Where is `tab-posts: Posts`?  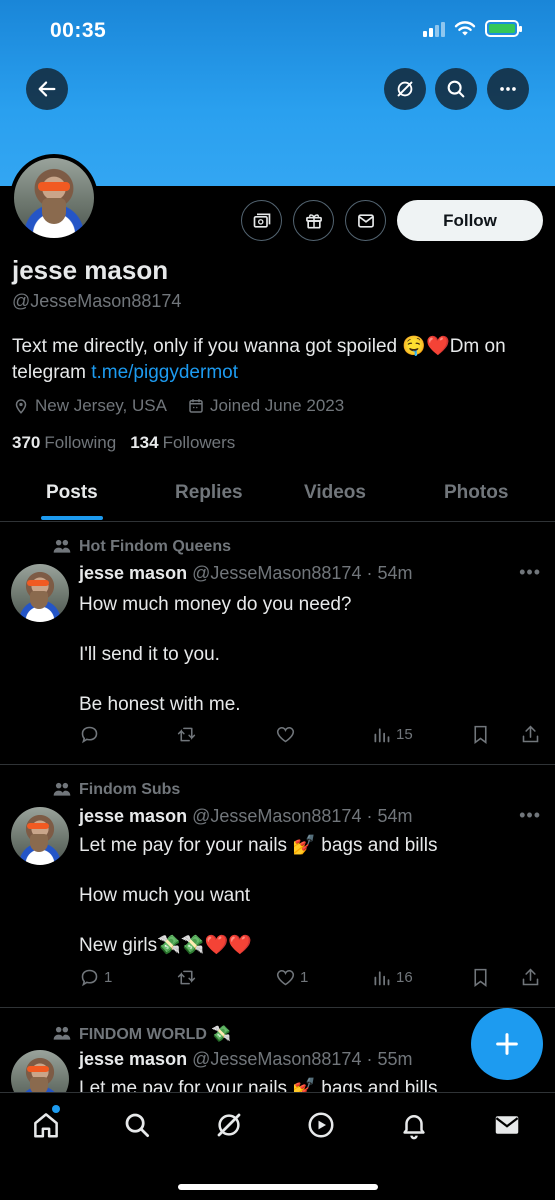
tab-posts: Posts is located at coordinates (72, 493).